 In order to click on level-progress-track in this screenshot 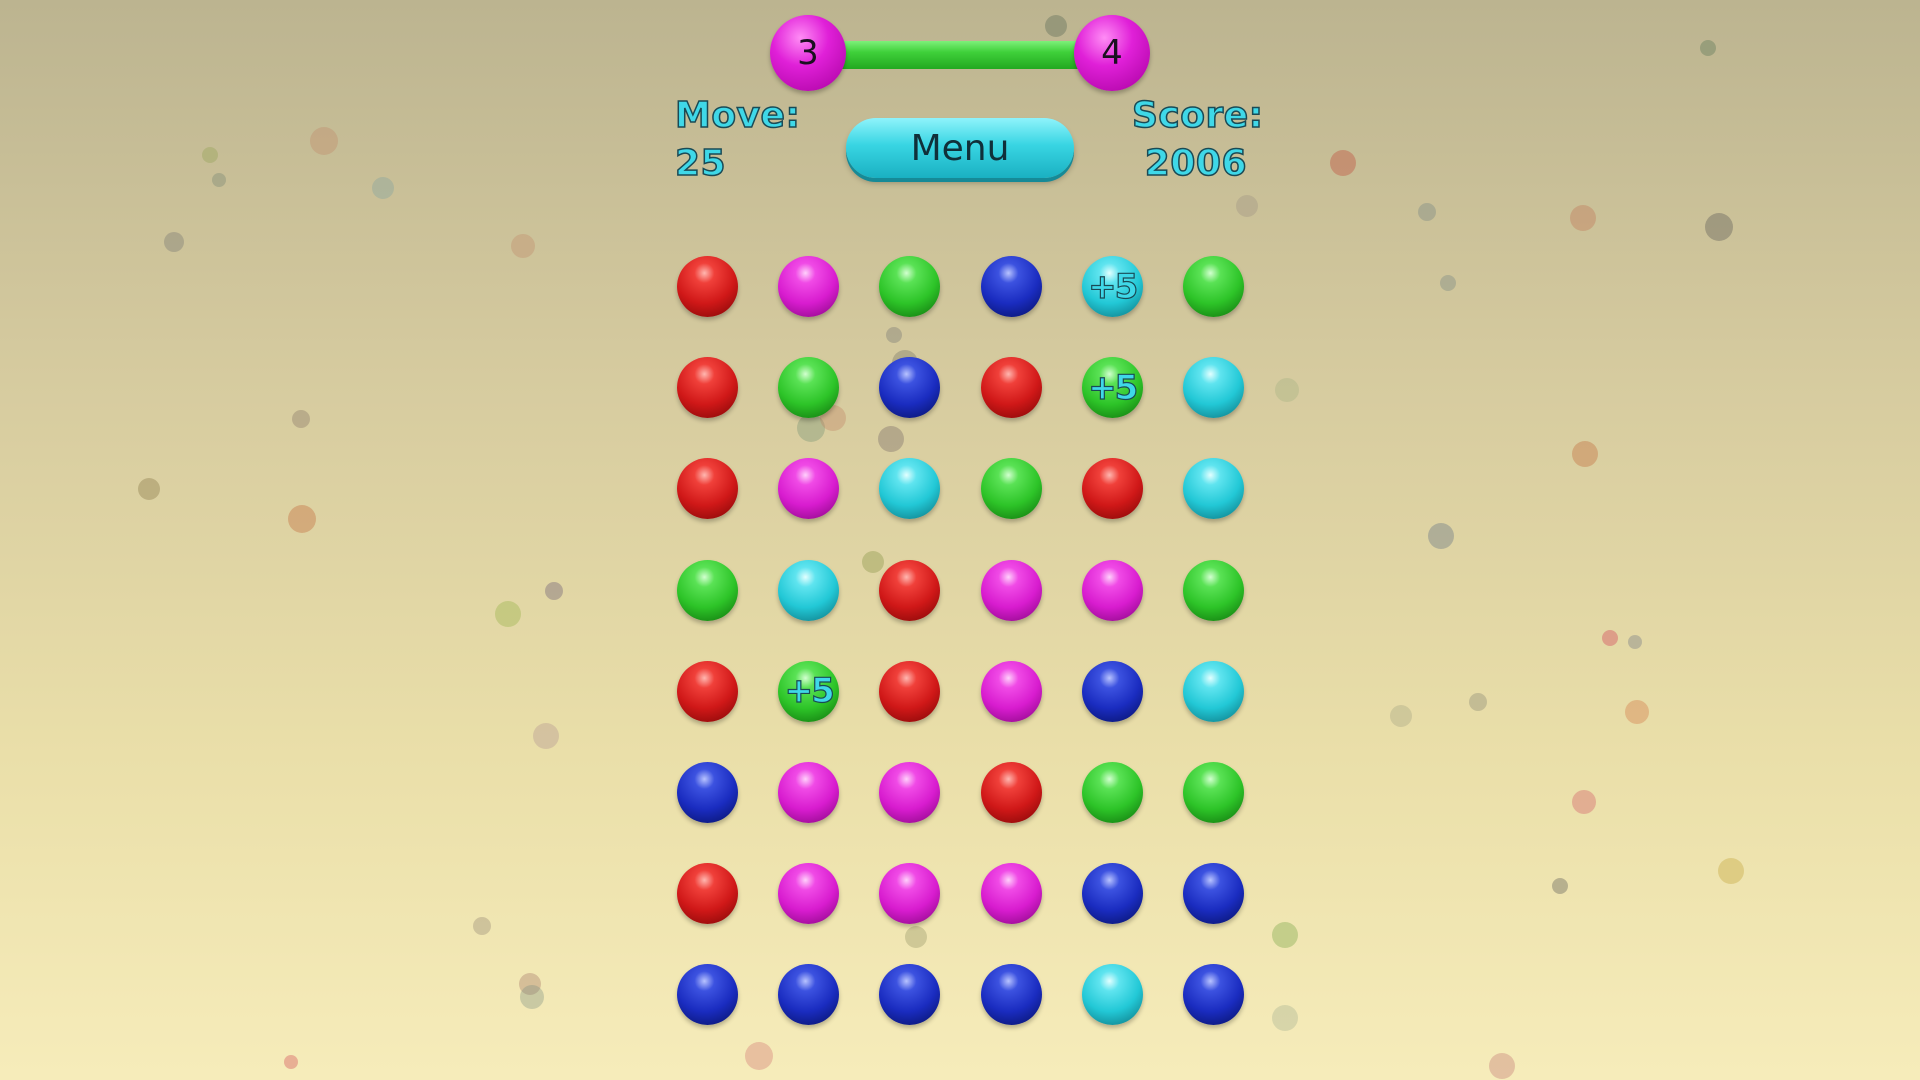, I will do `click(960, 55)`.